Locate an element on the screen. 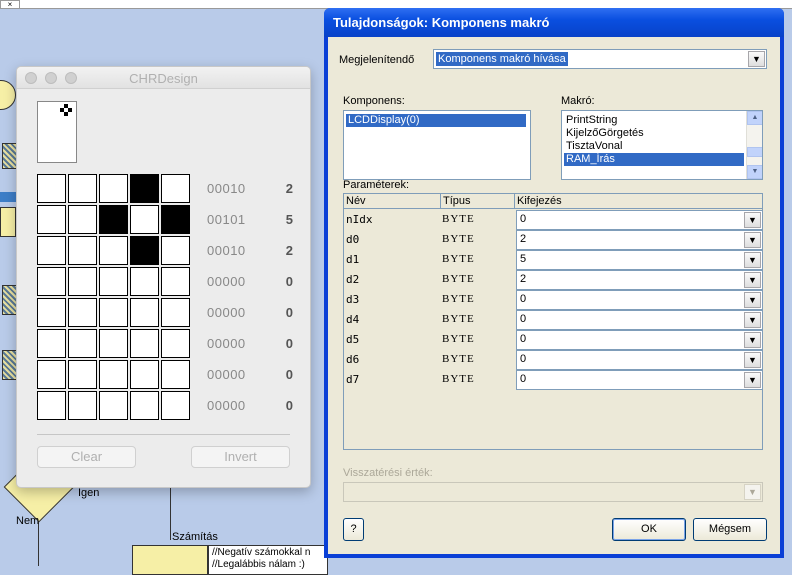 Image resolution: width=792 pixels, height=575 pixels. scroll-thumb is located at coordinates (754, 152).